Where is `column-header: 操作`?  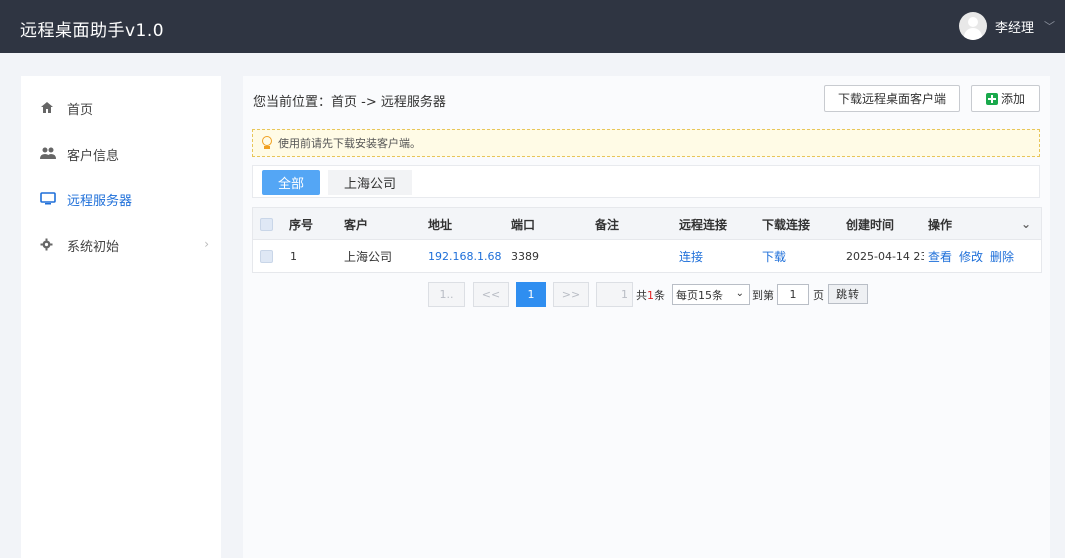 column-header: 操作 is located at coordinates (940, 224).